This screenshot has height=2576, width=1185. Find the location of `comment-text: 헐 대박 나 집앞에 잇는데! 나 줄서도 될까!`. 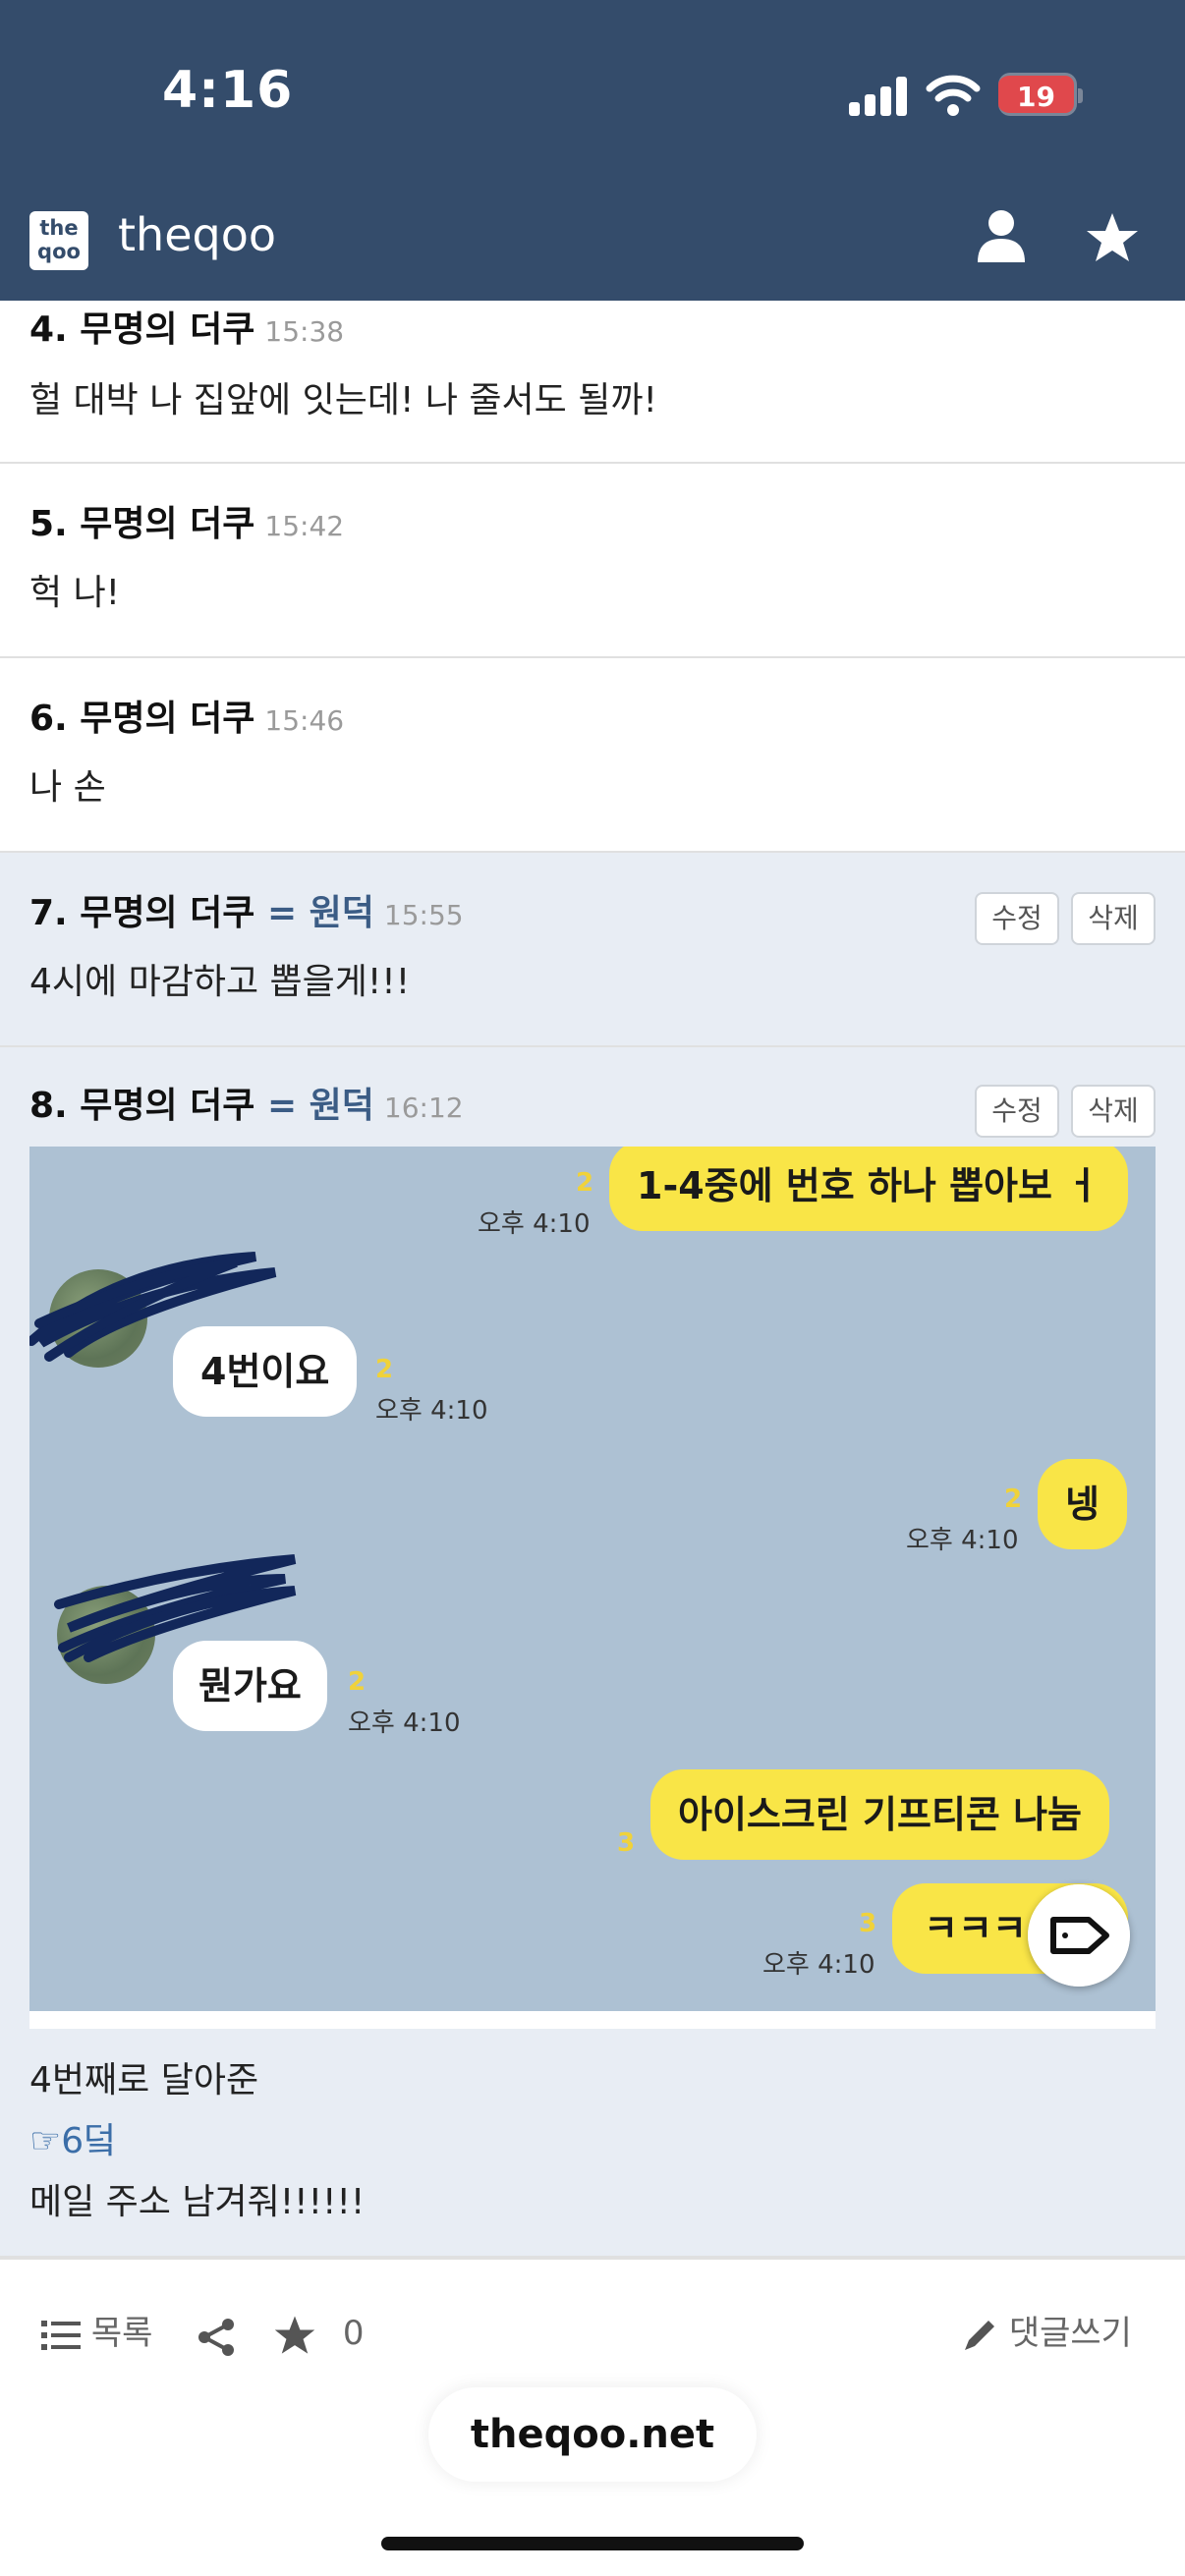

comment-text: 헐 대박 나 집앞에 잇는데! 나 줄서도 될까! is located at coordinates (343, 400).